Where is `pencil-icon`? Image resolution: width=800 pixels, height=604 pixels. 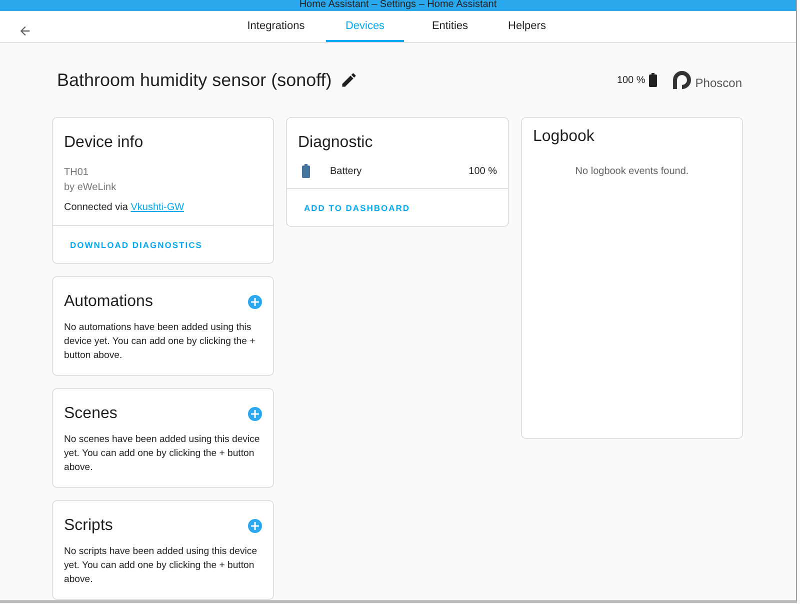
pencil-icon is located at coordinates (349, 80).